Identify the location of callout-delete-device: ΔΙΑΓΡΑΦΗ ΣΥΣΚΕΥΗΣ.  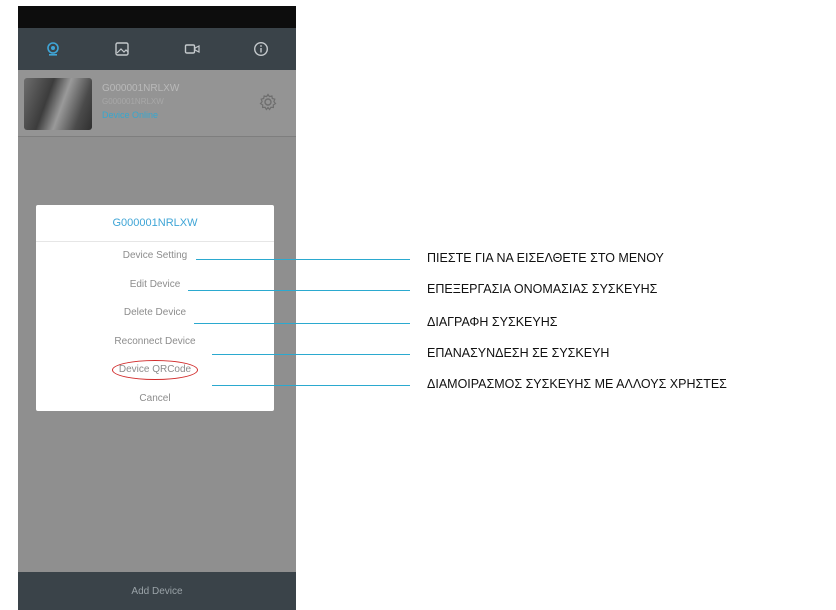
(492, 322).